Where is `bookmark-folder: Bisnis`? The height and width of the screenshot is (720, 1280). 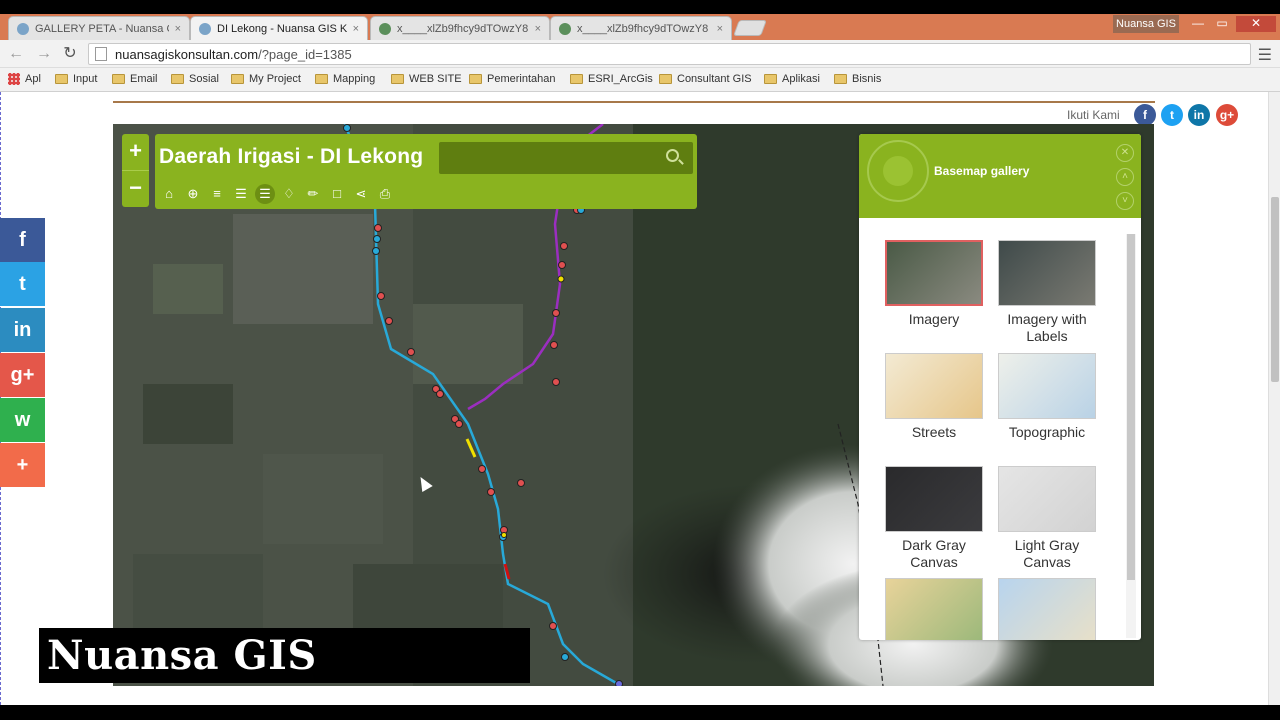 bookmark-folder: Bisnis is located at coordinates (857, 79).